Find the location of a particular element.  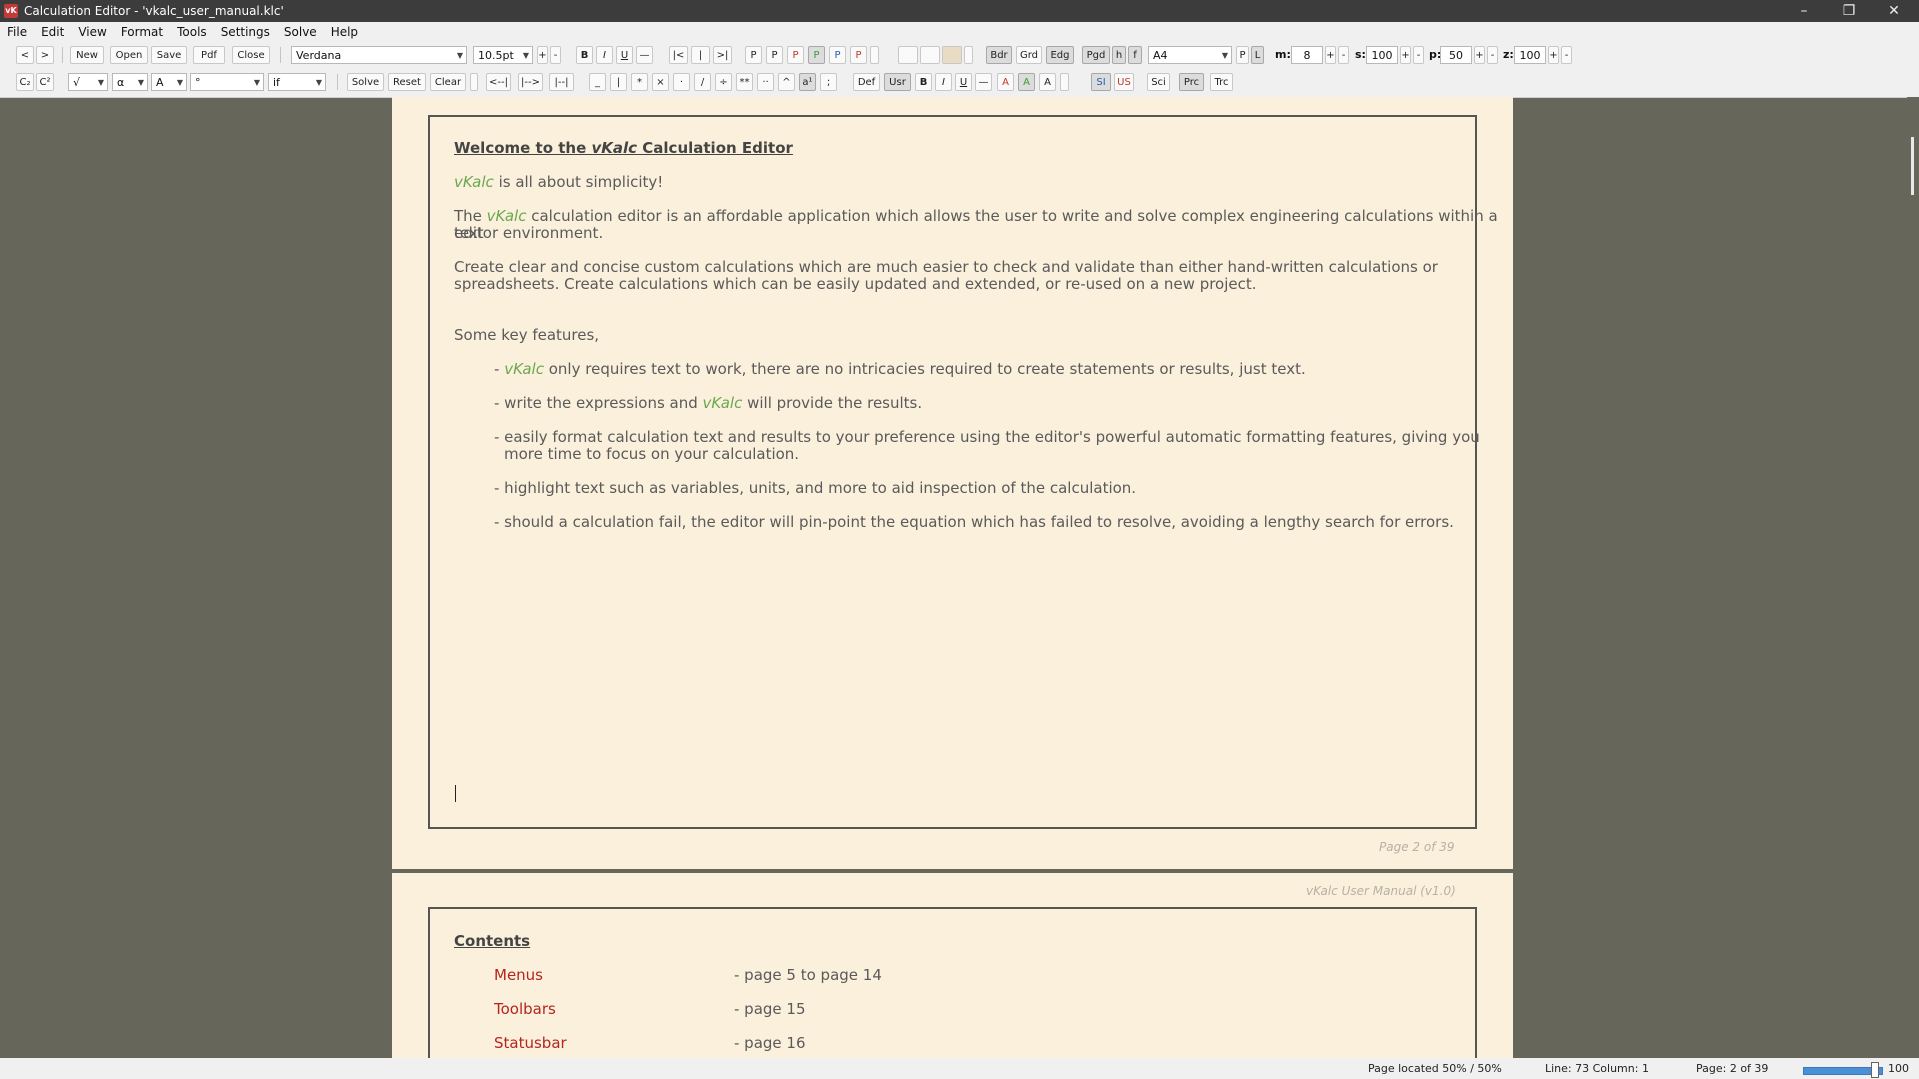

align-left-button: |< is located at coordinates (678, 55).